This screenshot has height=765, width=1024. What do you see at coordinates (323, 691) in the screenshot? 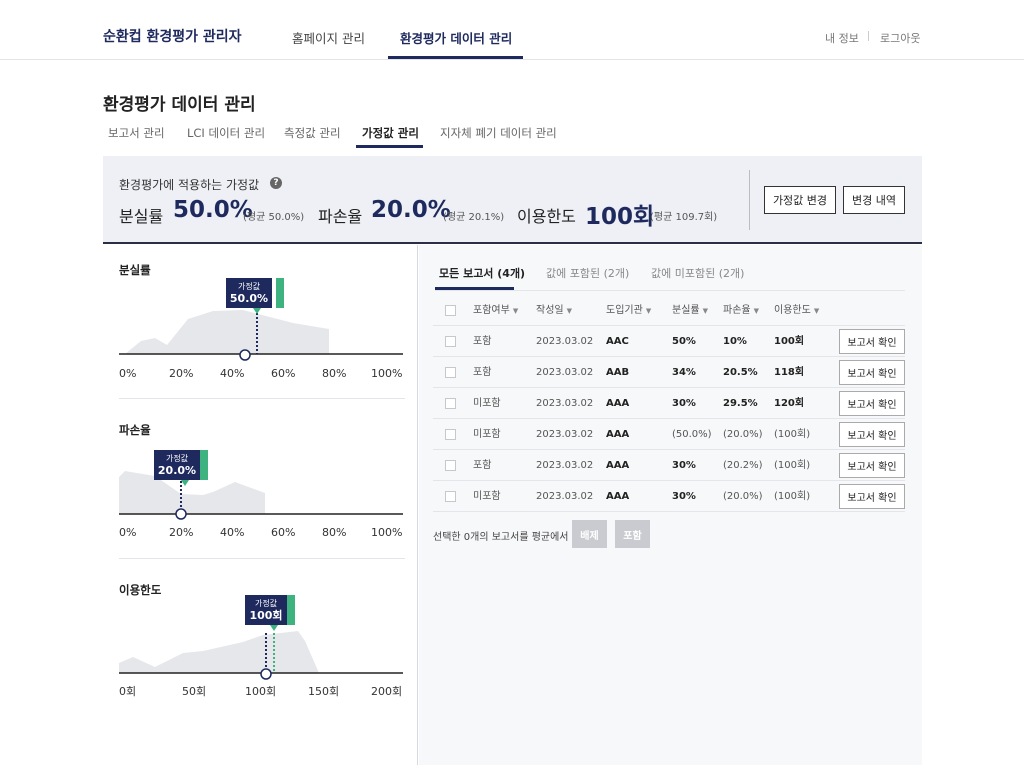
I see `axis-tick: 150회` at bounding box center [323, 691].